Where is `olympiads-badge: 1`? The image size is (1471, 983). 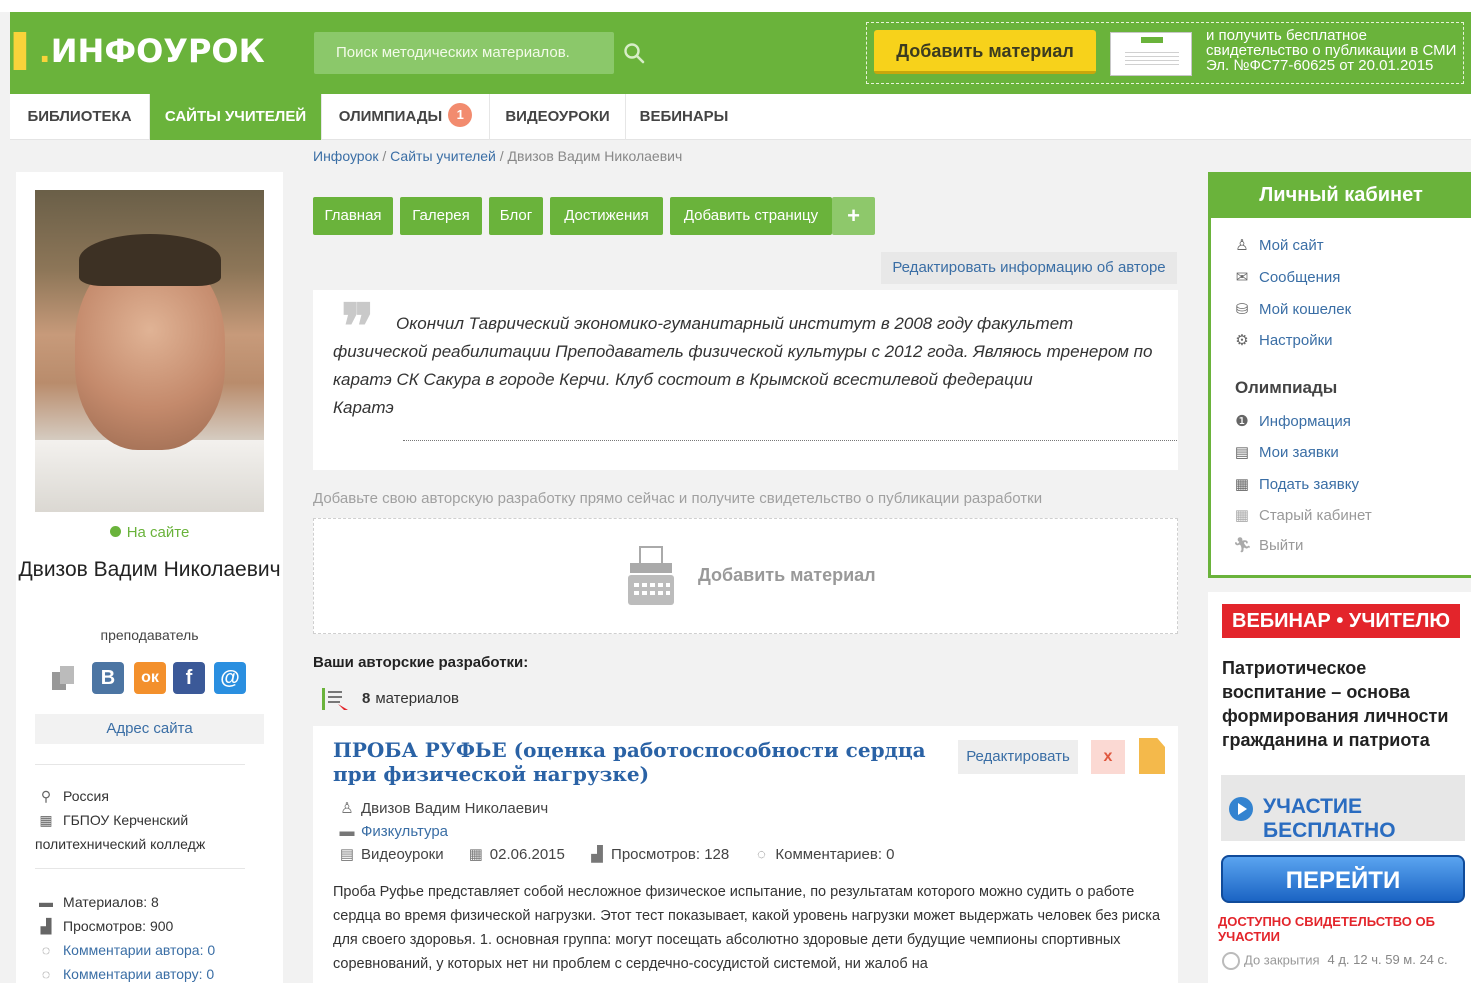 olympiads-badge: 1 is located at coordinates (460, 115).